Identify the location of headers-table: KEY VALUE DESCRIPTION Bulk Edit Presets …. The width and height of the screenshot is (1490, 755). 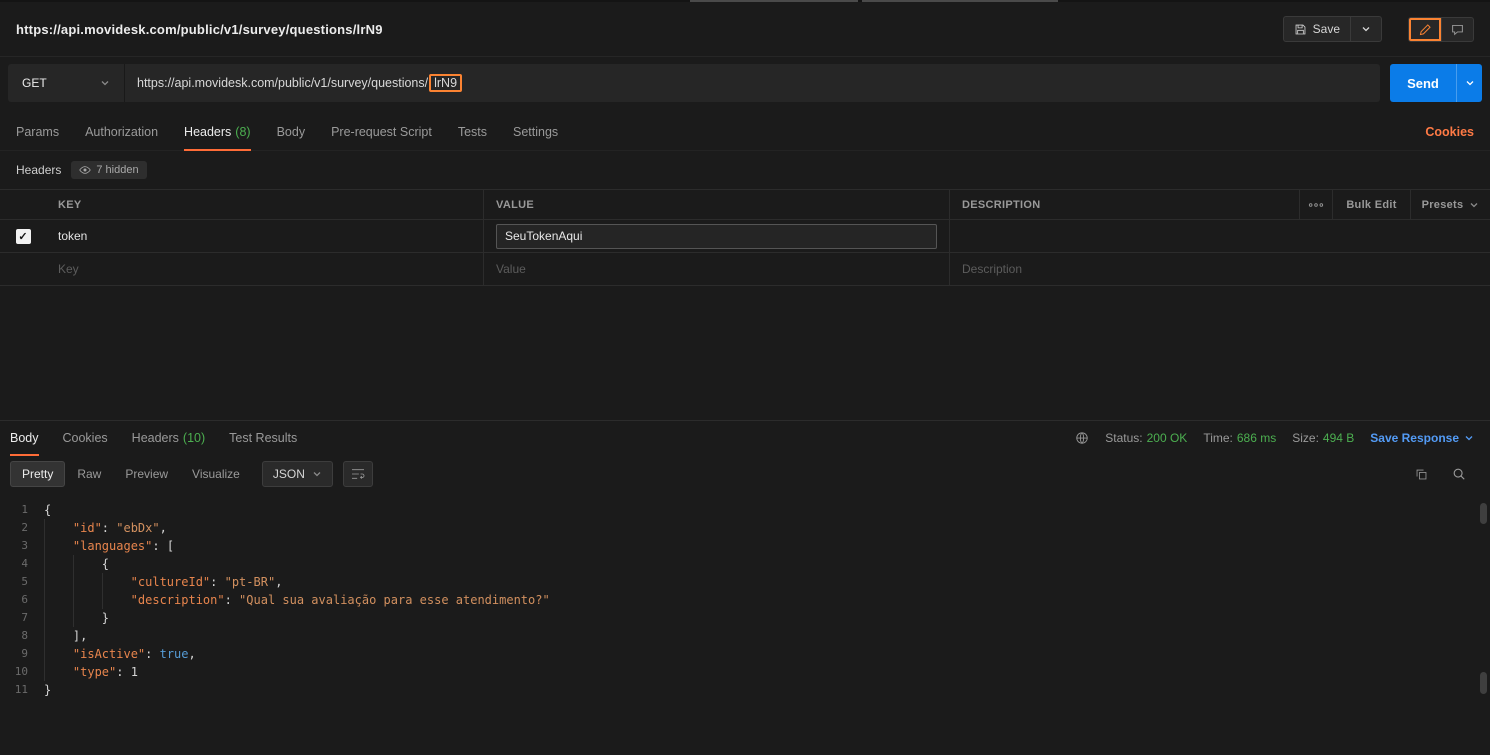
(745, 237).